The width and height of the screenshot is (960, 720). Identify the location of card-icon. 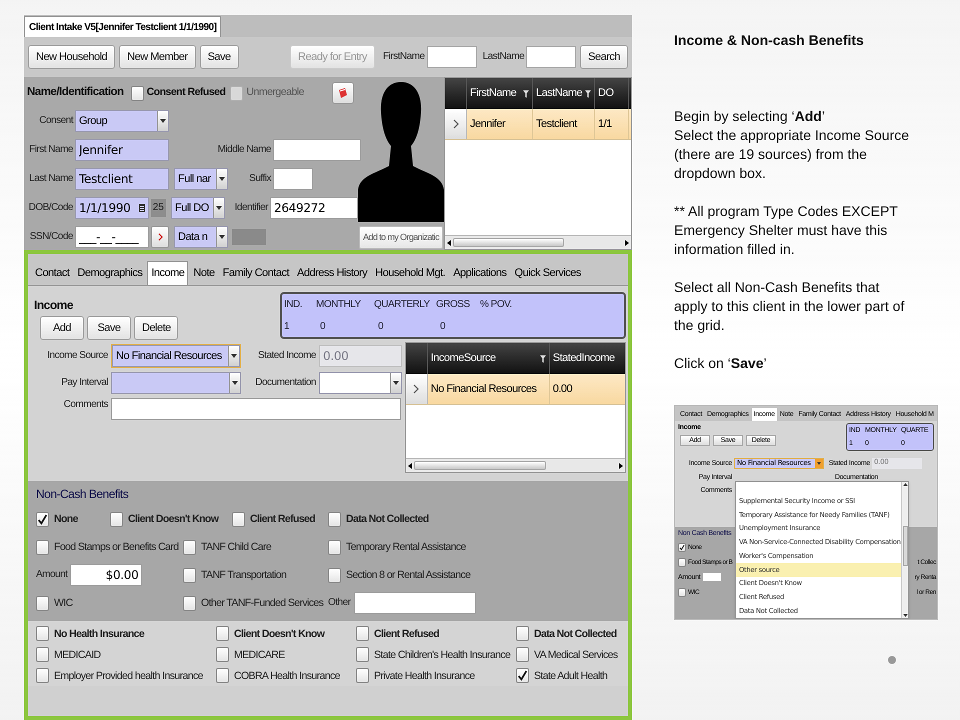
(343, 93).